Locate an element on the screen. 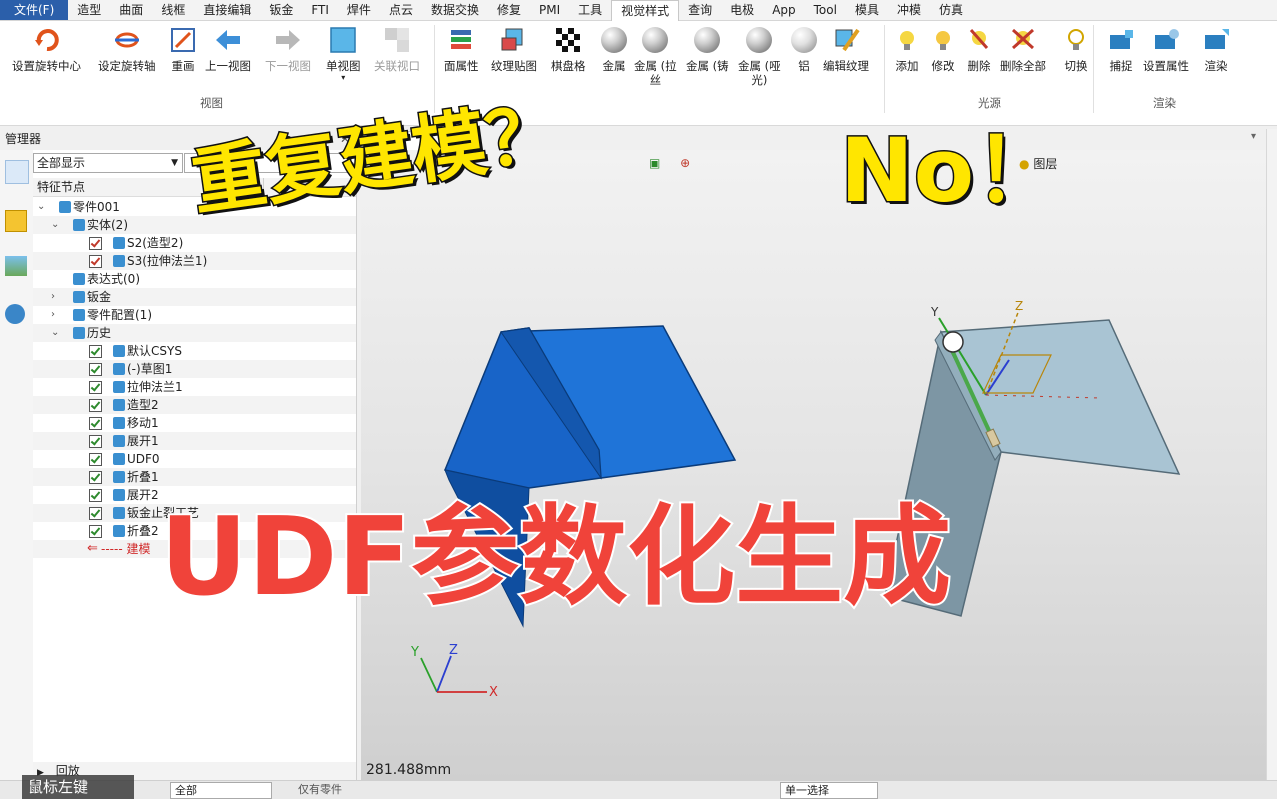 This screenshot has width=1277, height=799. next-view-button: 下一视图 is located at coordinates (288, 61).